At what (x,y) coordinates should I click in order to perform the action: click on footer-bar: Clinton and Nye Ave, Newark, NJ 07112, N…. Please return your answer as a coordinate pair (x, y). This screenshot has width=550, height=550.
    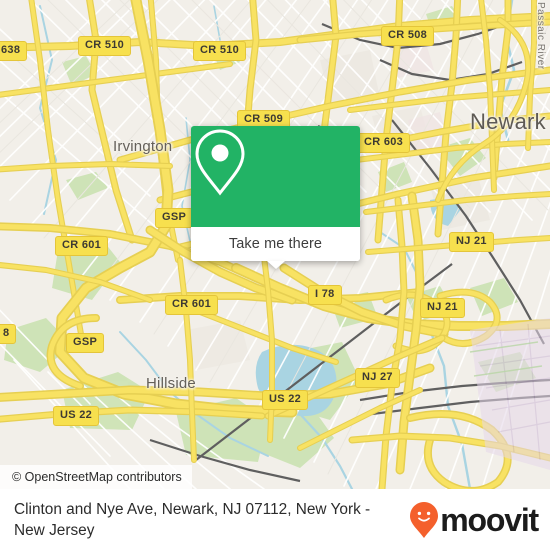
    Looking at the image, I should click on (275, 519).